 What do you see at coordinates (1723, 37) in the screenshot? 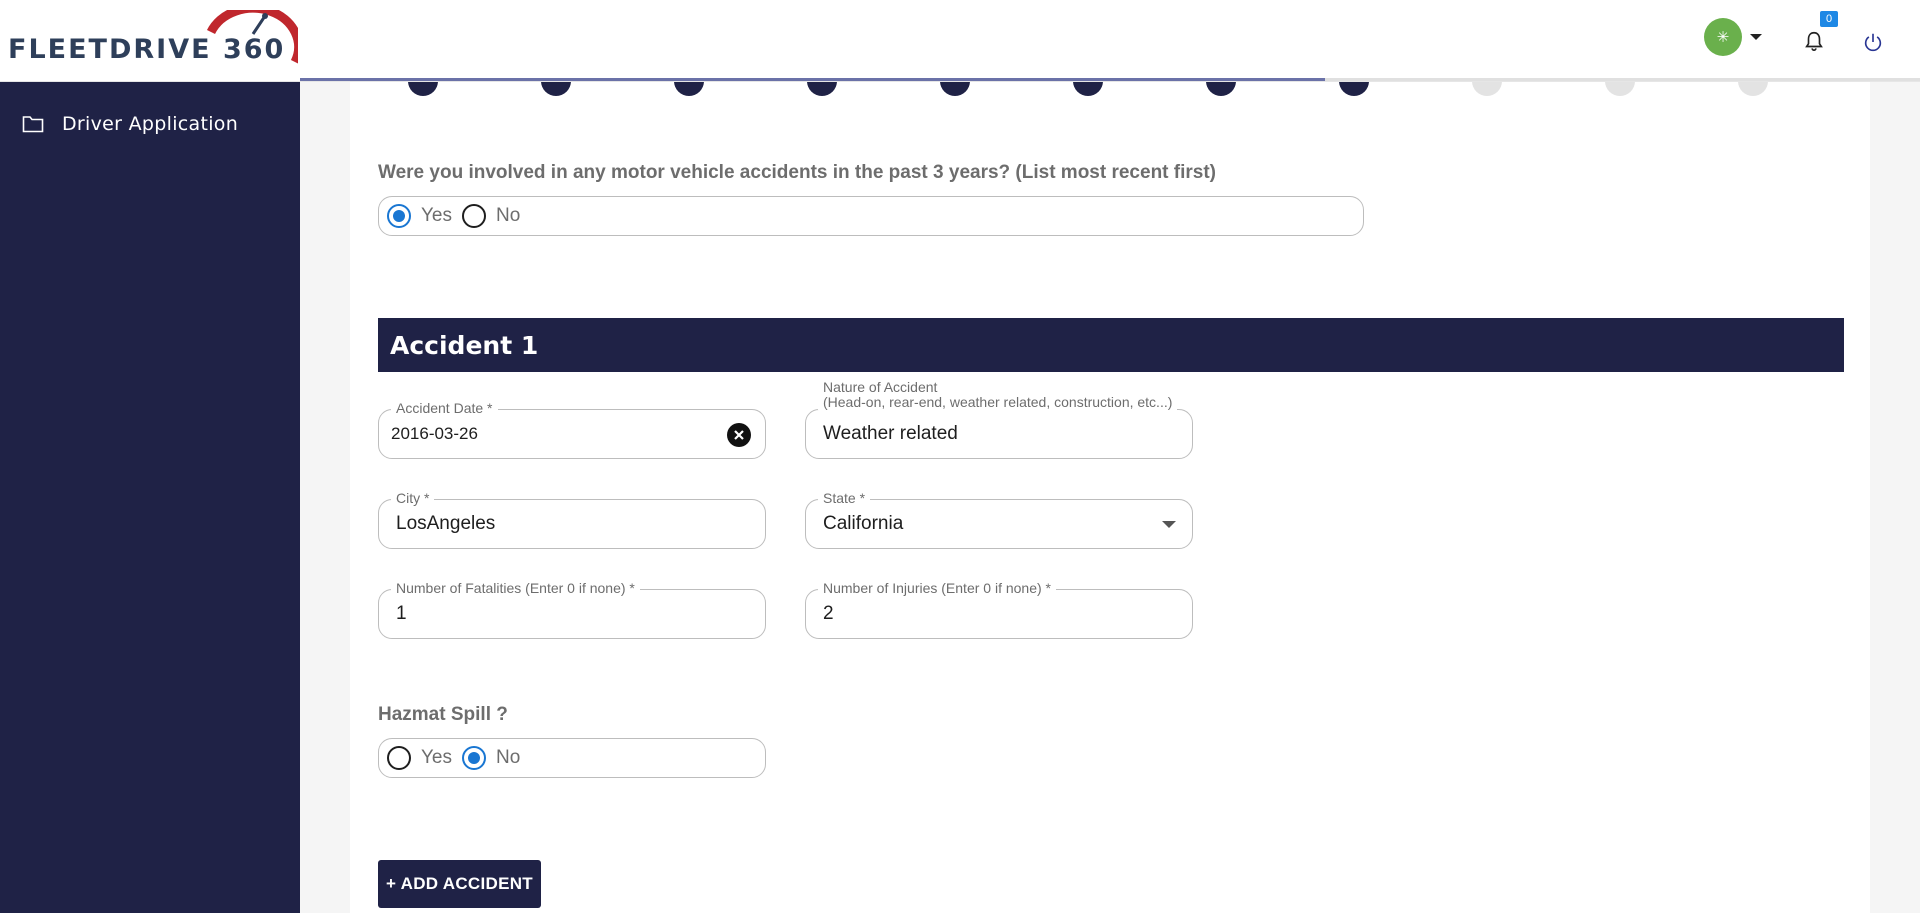
I see `user-avatar: ✳` at bounding box center [1723, 37].